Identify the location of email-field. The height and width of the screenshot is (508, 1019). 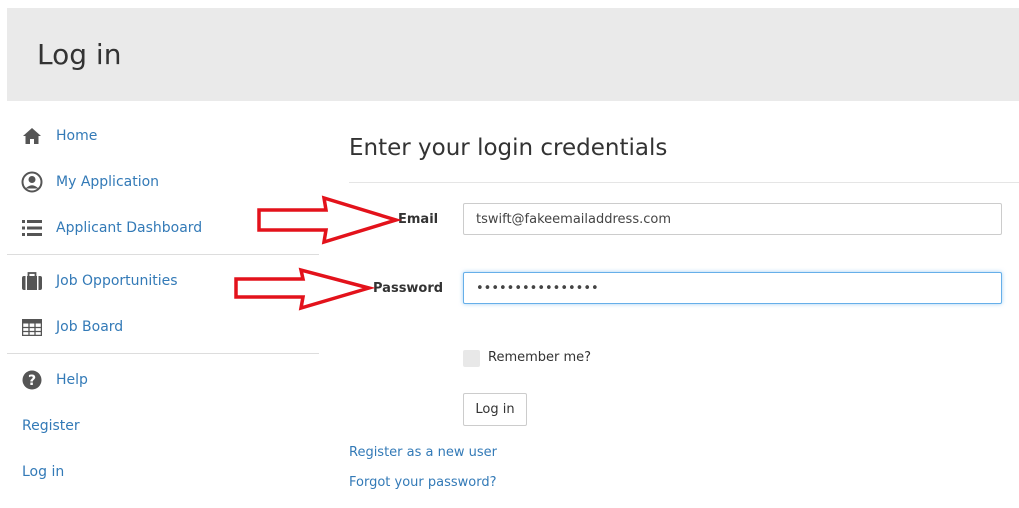
(732, 219).